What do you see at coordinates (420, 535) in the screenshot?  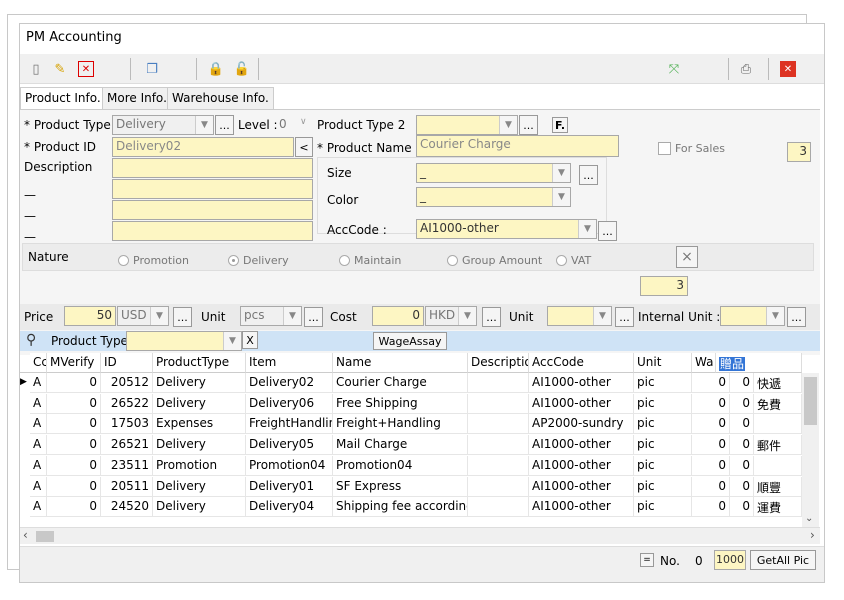 I see `horizontal-scrollbar: ‹ ›` at bounding box center [420, 535].